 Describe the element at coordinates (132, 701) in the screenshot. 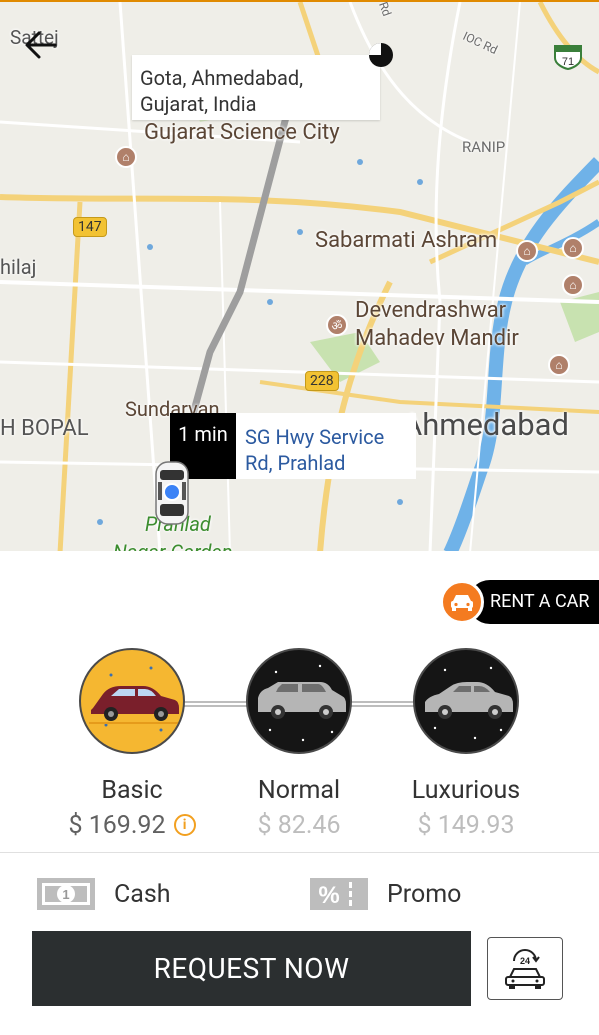

I see `car-sedan-icon` at that location.